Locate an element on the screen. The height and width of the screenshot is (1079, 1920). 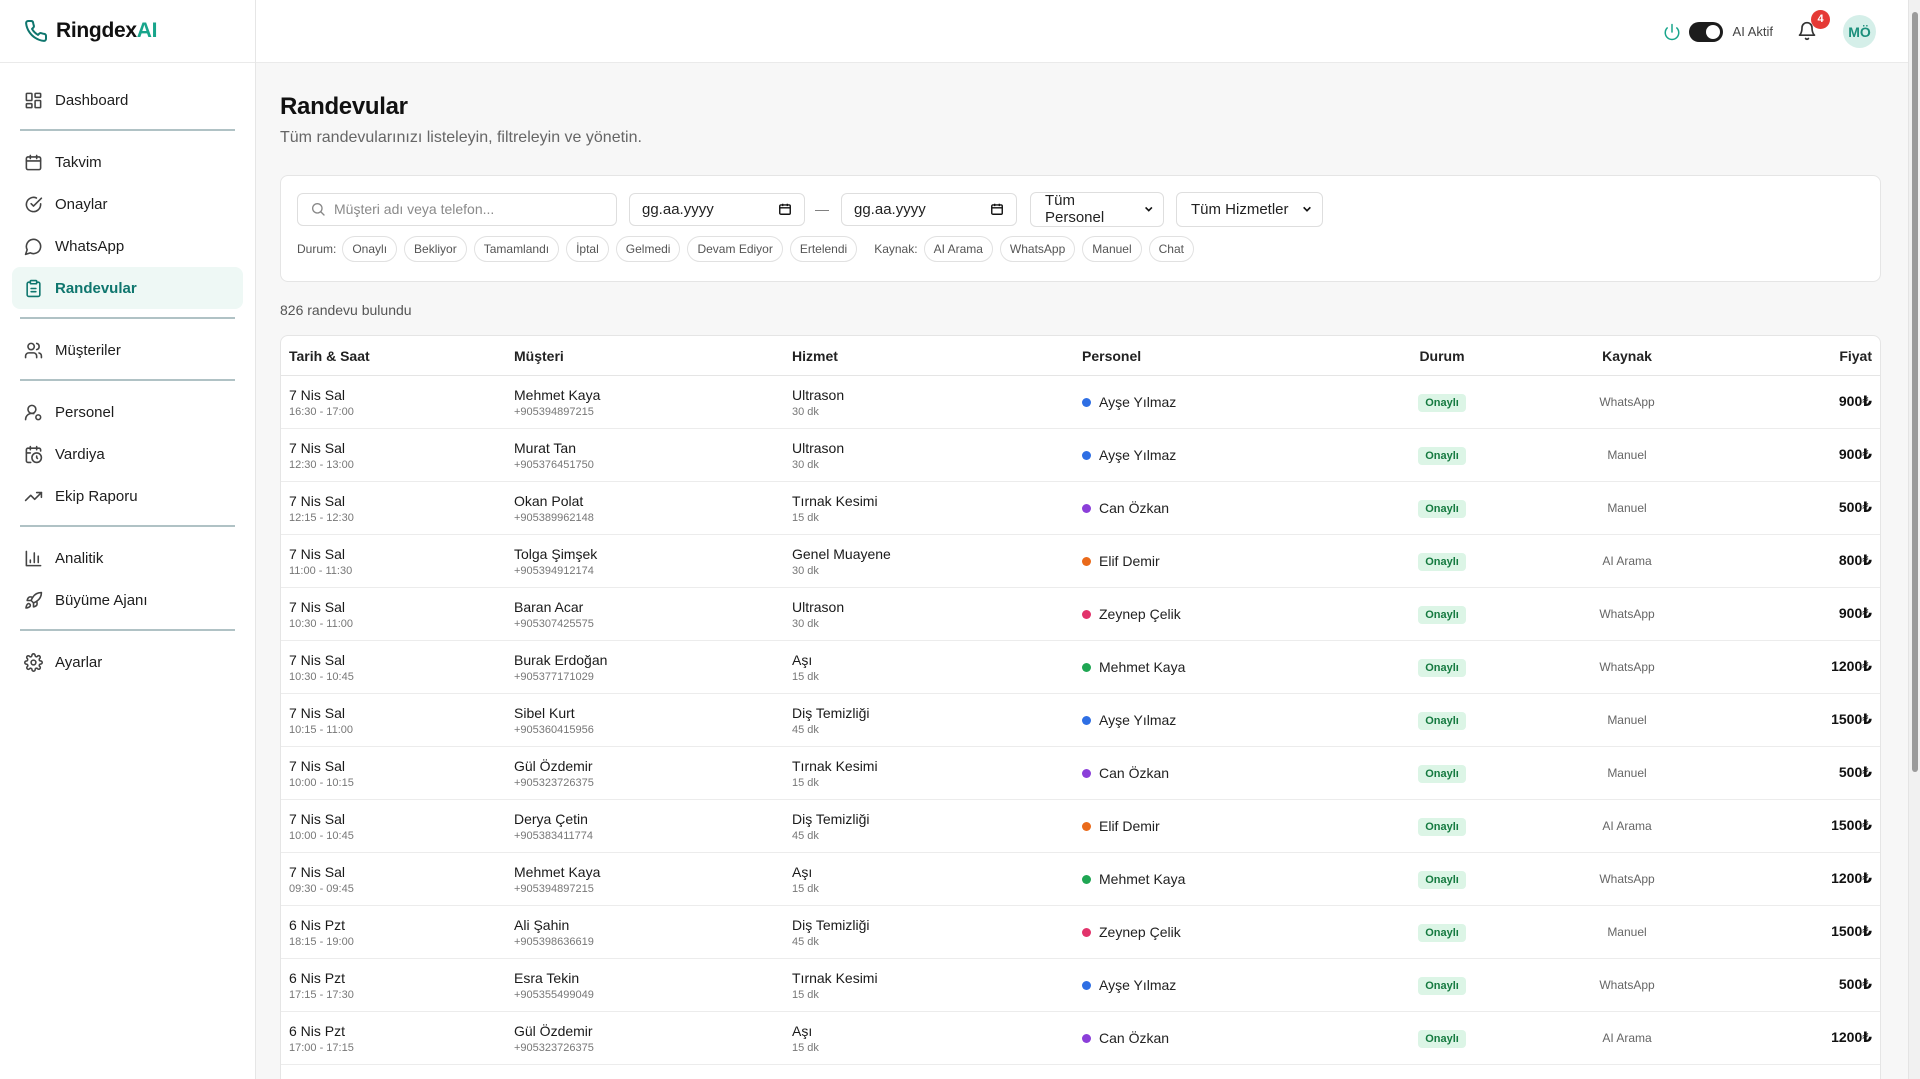
header-customer: Müşteri is located at coordinates (653, 356).